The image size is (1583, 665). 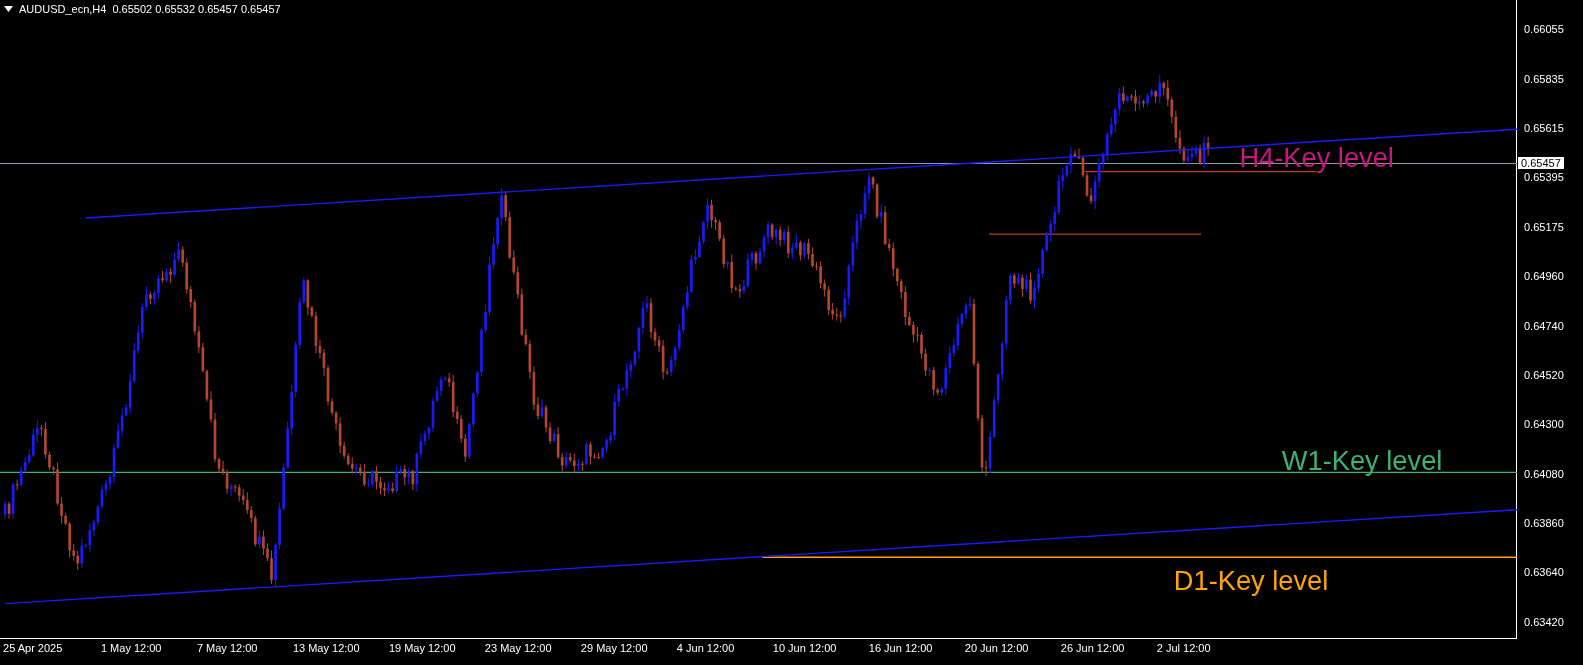 What do you see at coordinates (1544, 226) in the screenshot?
I see `price-tick-label: 0.65175` at bounding box center [1544, 226].